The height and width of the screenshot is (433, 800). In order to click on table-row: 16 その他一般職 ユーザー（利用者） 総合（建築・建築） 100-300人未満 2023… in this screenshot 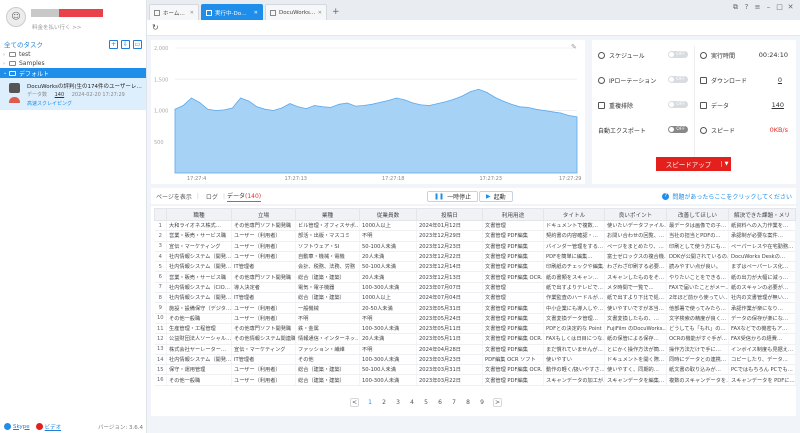, I will do `click(475, 380)`.